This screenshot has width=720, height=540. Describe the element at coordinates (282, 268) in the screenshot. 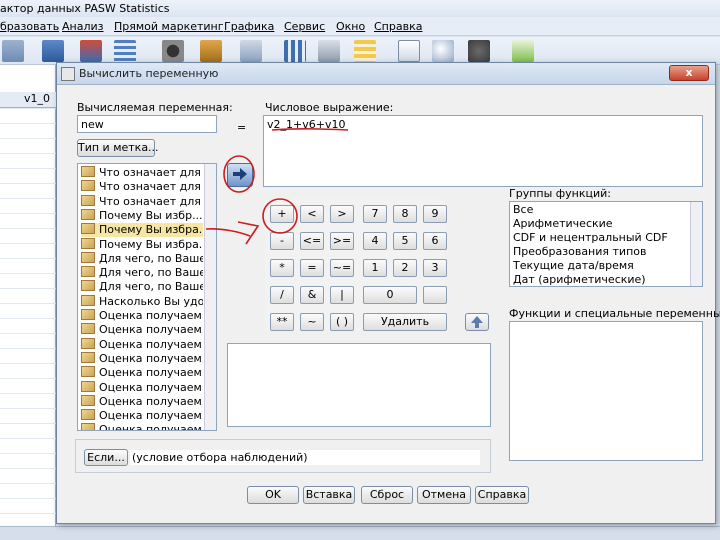

I see `keypad-key: *` at that location.